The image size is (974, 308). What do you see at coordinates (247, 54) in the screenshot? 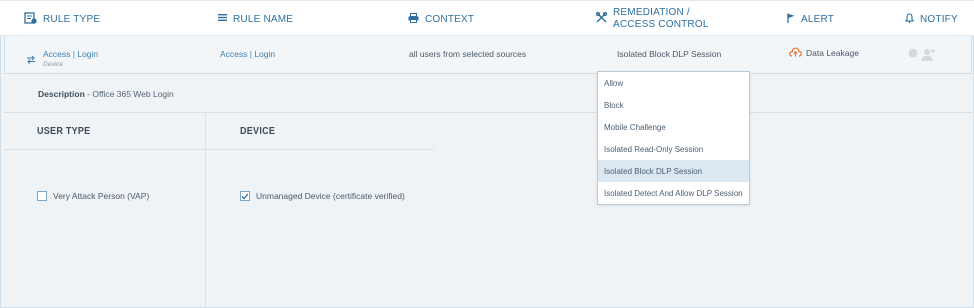
I see `rule-name-cell: Access | Login` at bounding box center [247, 54].